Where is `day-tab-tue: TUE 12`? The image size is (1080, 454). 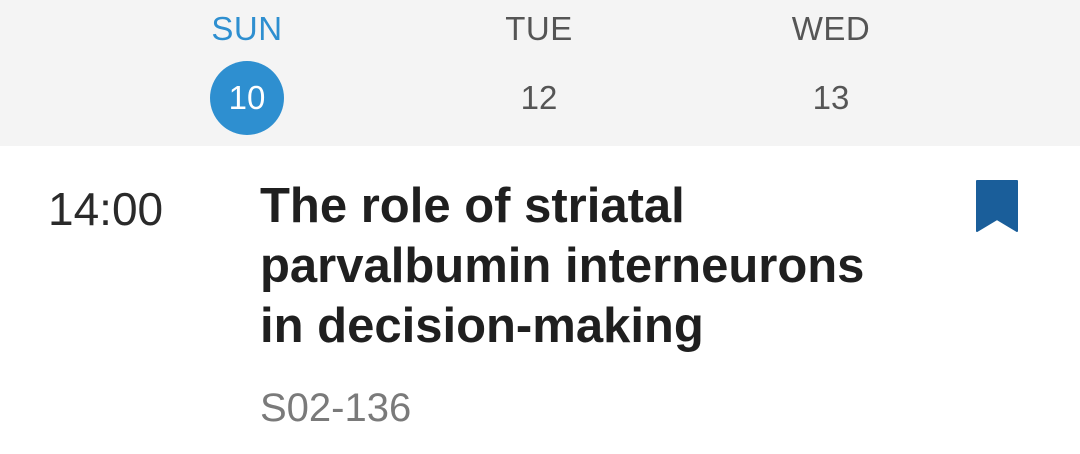
day-tab-tue: TUE 12 is located at coordinates (539, 73).